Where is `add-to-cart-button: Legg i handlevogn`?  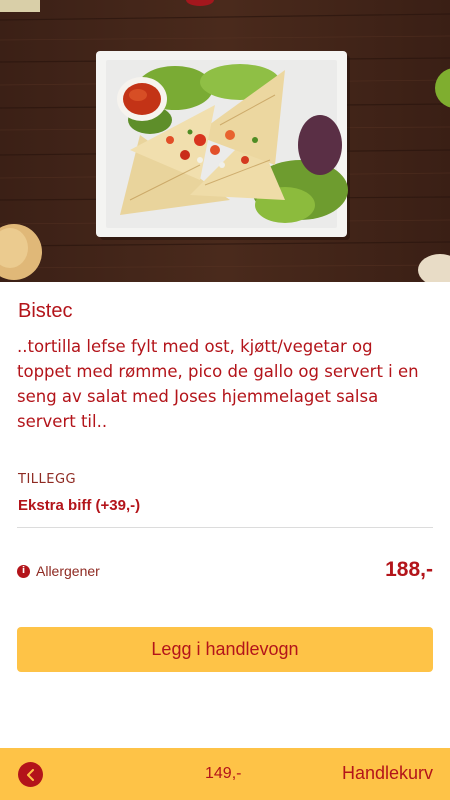
add-to-cart-button: Legg i handlevogn is located at coordinates (225, 649).